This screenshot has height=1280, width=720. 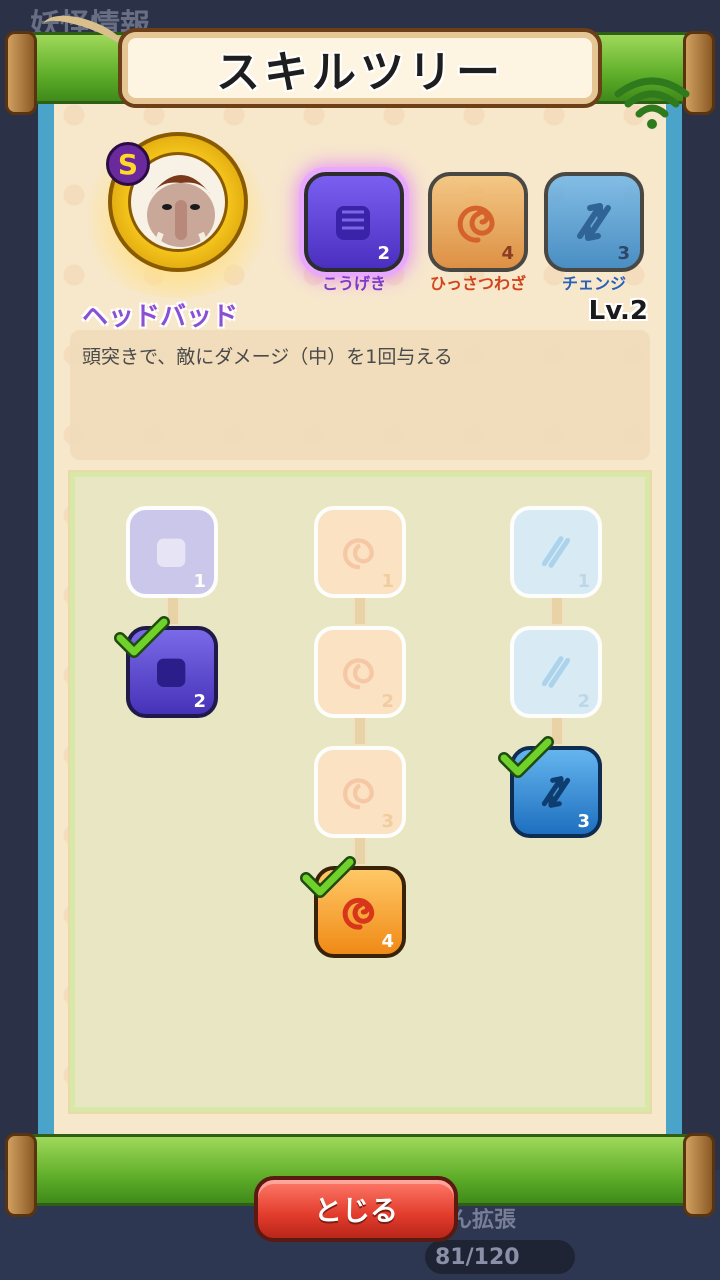 What do you see at coordinates (618, 311) in the screenshot?
I see `skill-level: Lv.2` at bounding box center [618, 311].